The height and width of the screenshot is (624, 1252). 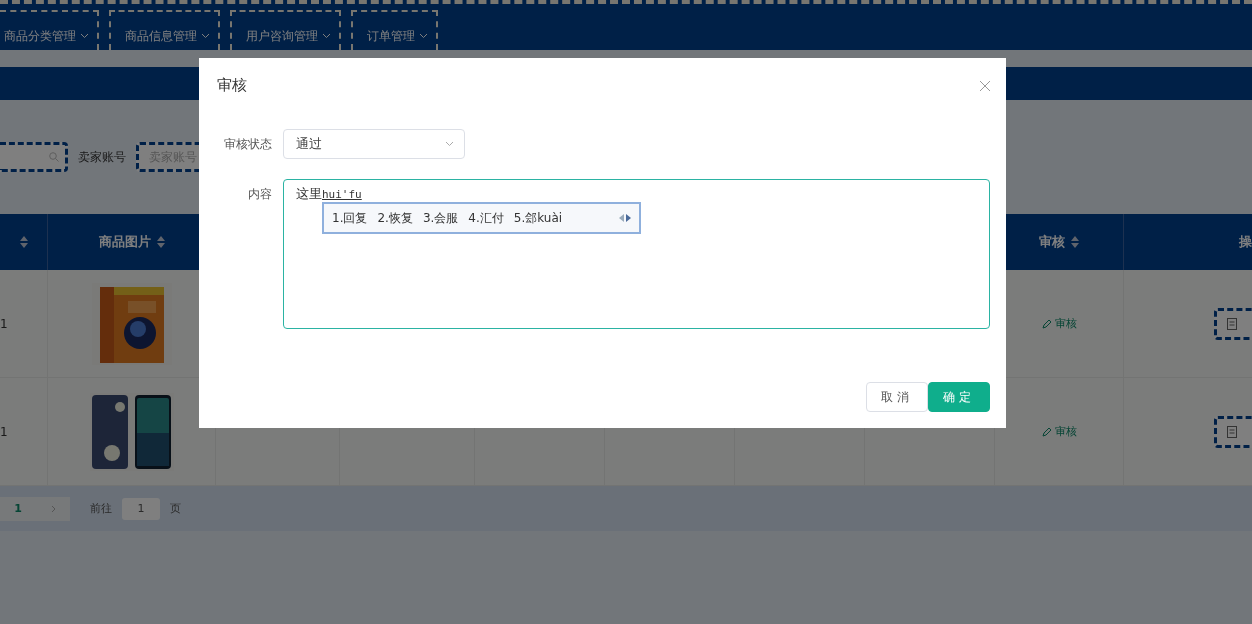 What do you see at coordinates (285, 30) in the screenshot?
I see `nav-menu: 用户咨询管理` at bounding box center [285, 30].